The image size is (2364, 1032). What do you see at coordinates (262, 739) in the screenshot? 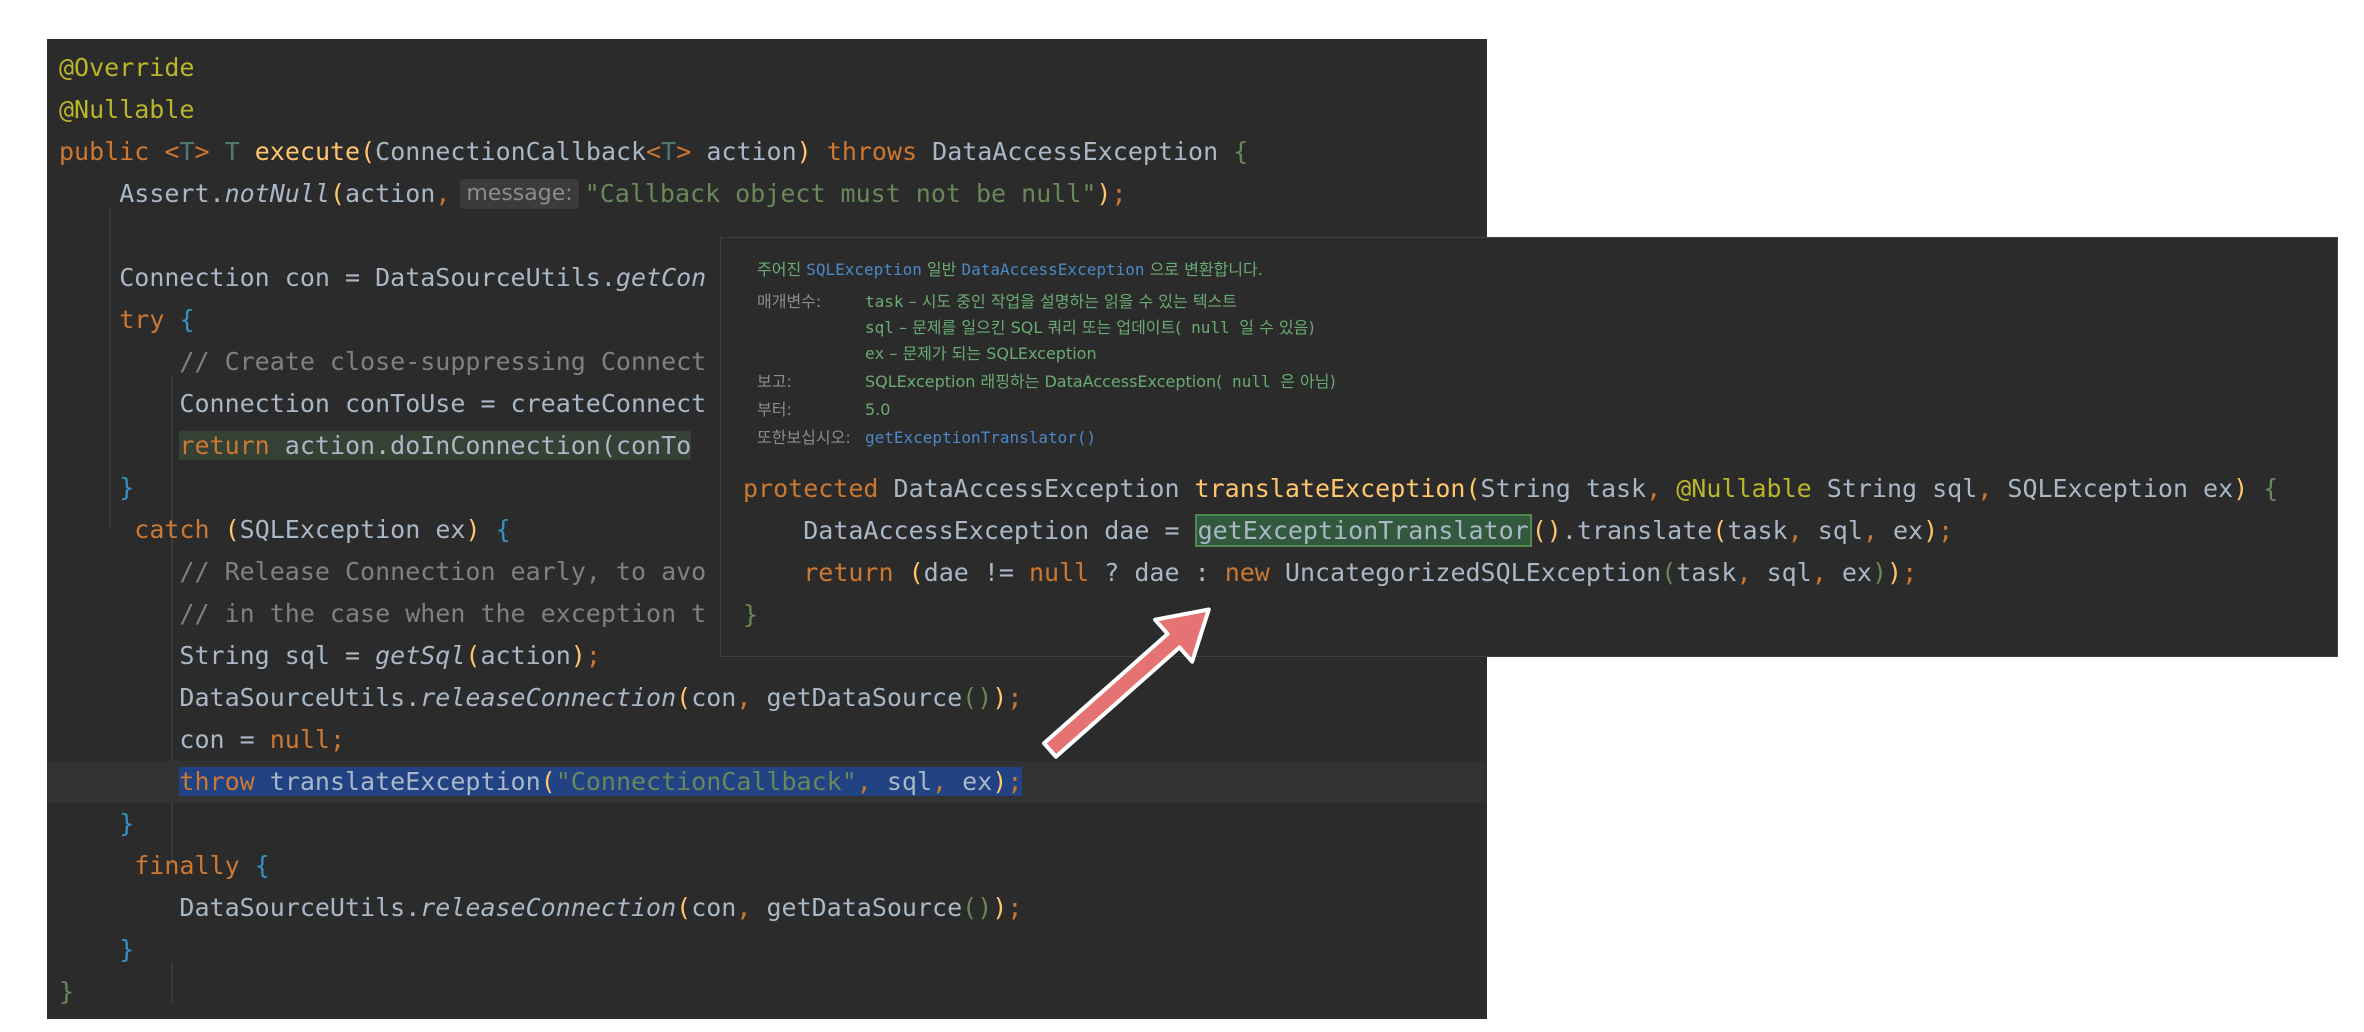
I see `code-line: con = null;` at bounding box center [262, 739].